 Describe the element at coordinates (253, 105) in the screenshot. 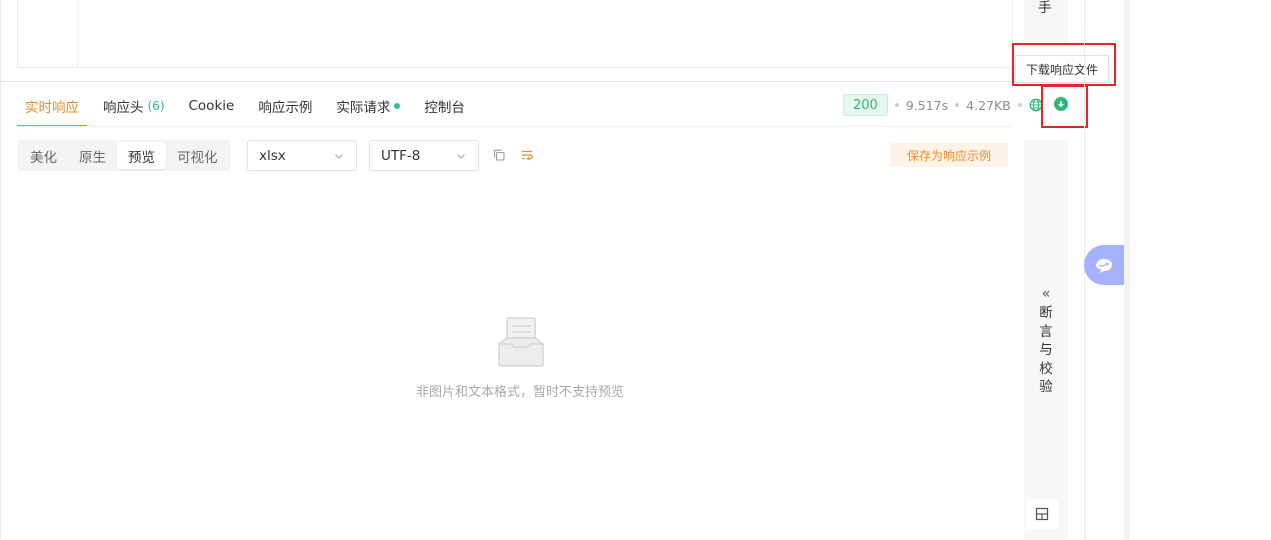

I see `response-tabs: 实时响应 响应头 (6) Cookie 响应示例 实际请求 控制台` at that location.